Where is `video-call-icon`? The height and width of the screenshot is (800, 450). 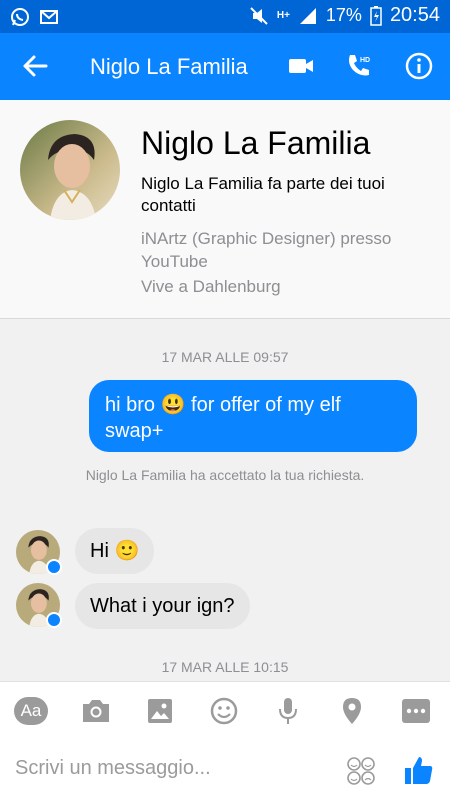
video-call-icon is located at coordinates (301, 66).